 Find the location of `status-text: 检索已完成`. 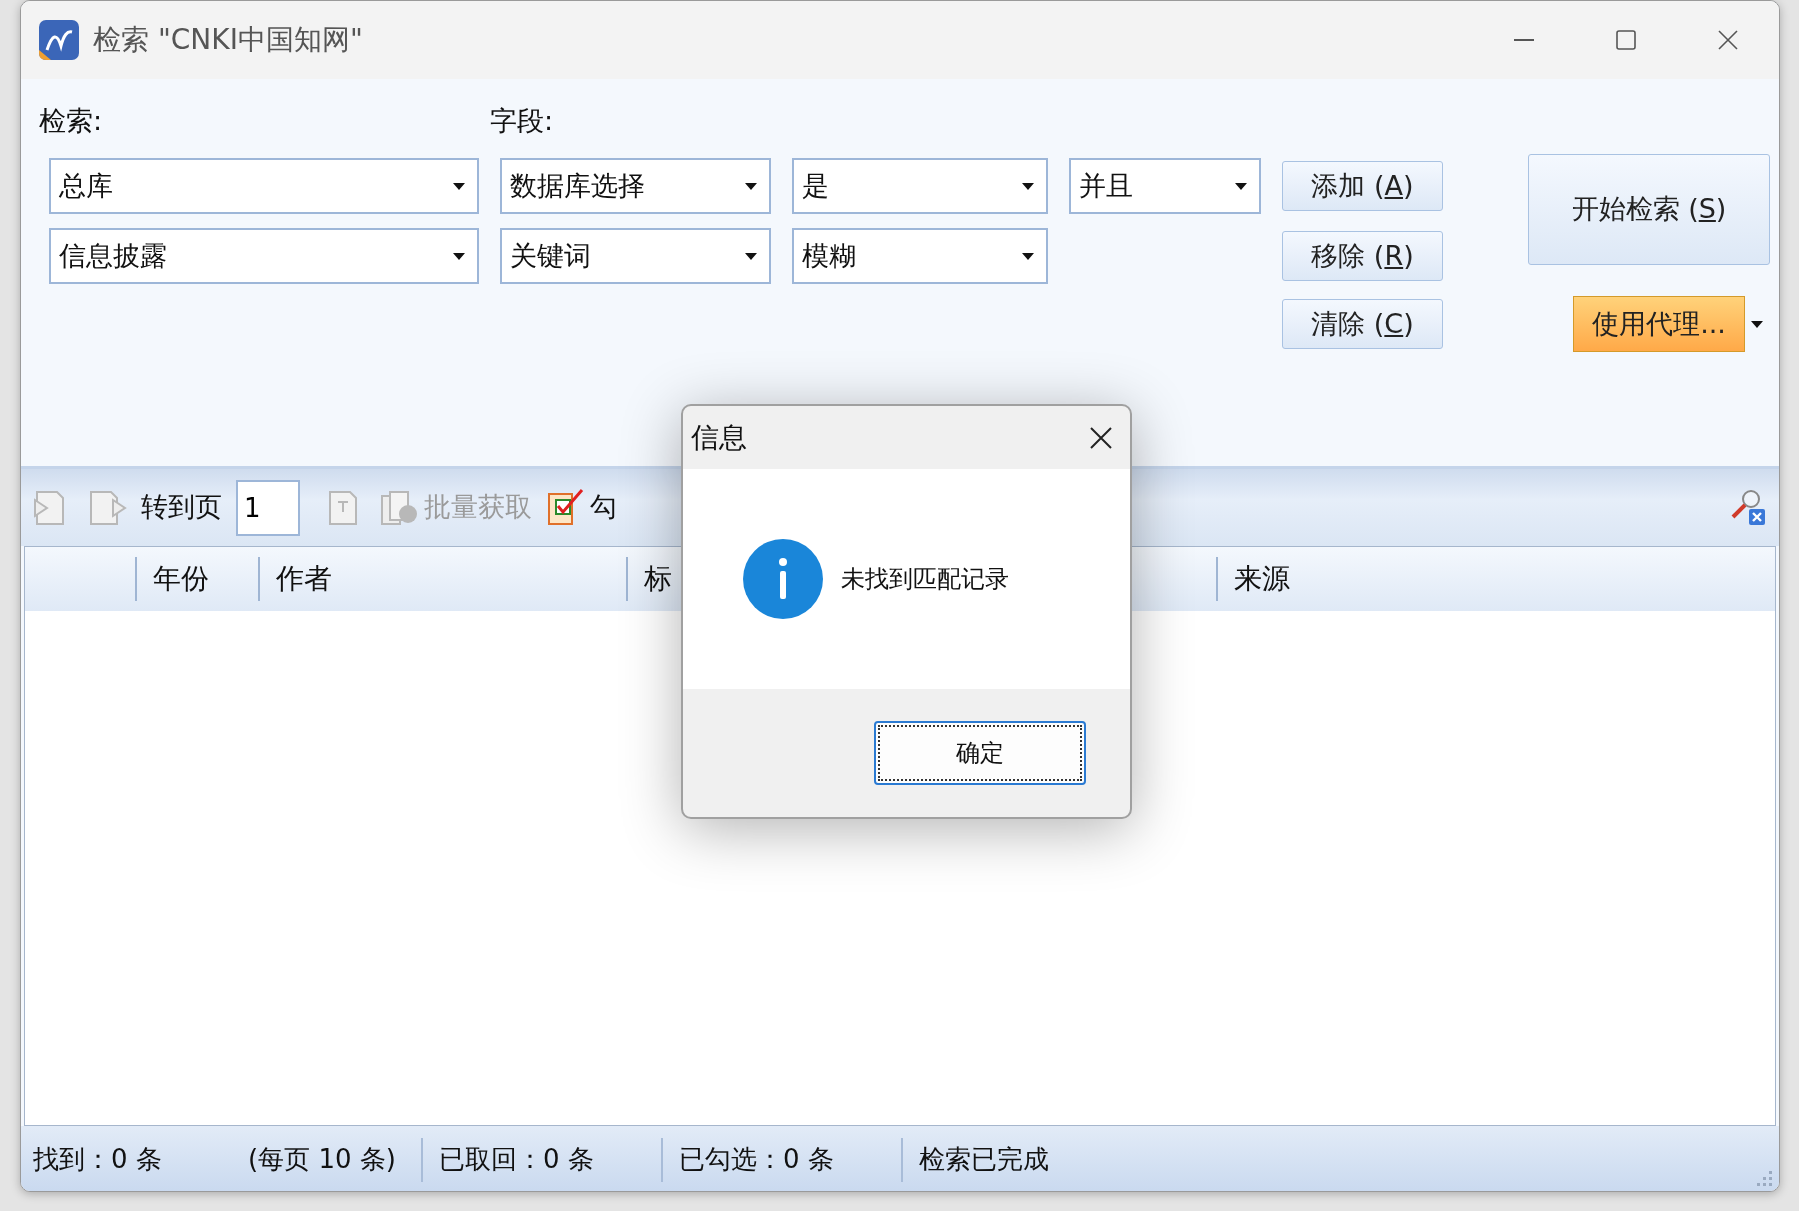

status-text: 检索已完成 is located at coordinates (984, 1159).